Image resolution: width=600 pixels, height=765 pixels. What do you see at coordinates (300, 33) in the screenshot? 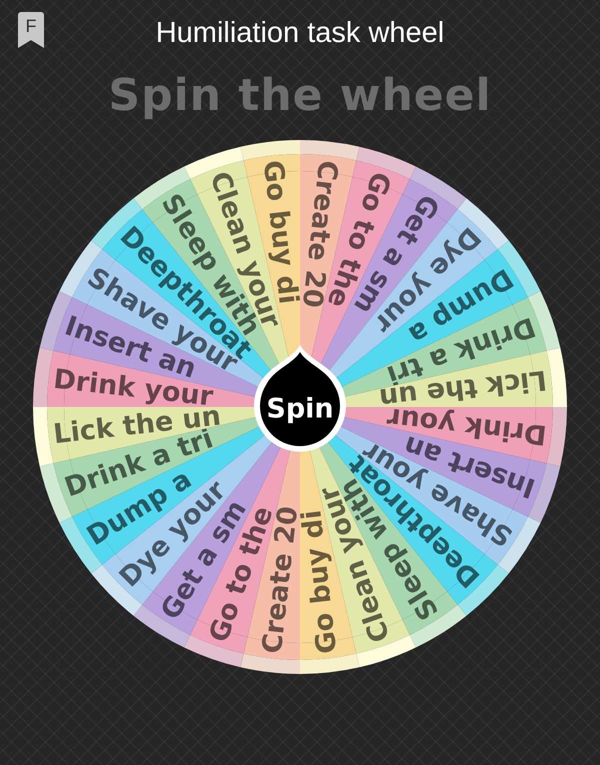
I see `page-title: Humiliation task wheel` at bounding box center [300, 33].